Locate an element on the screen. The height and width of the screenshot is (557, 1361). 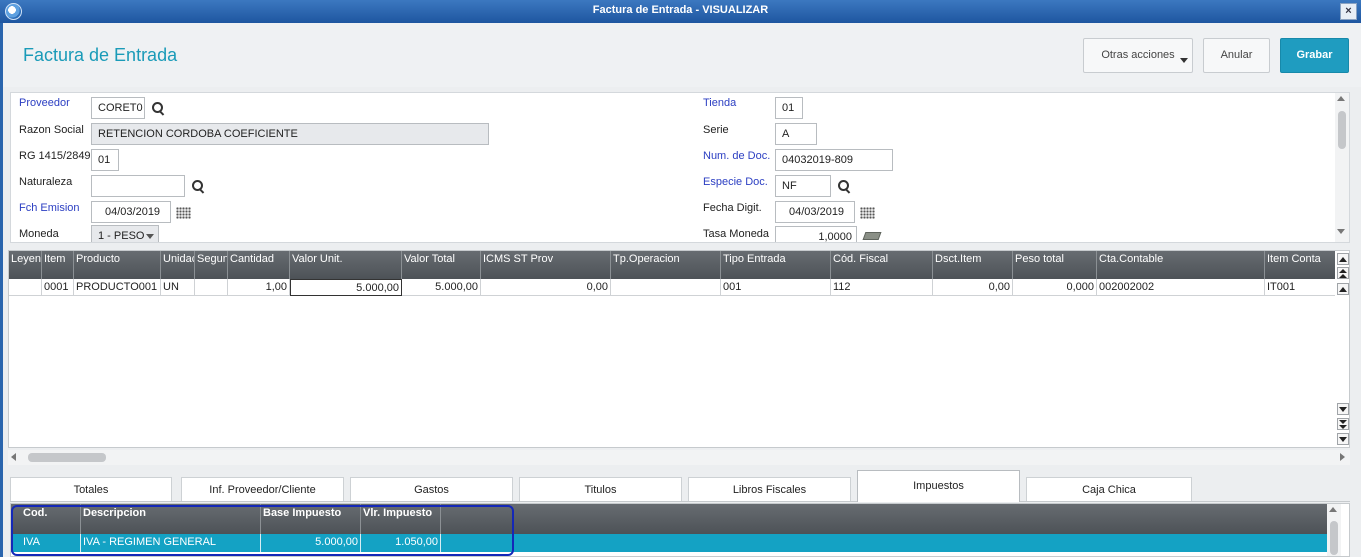
proveedor-label: Proveedor is located at coordinates (44, 103).